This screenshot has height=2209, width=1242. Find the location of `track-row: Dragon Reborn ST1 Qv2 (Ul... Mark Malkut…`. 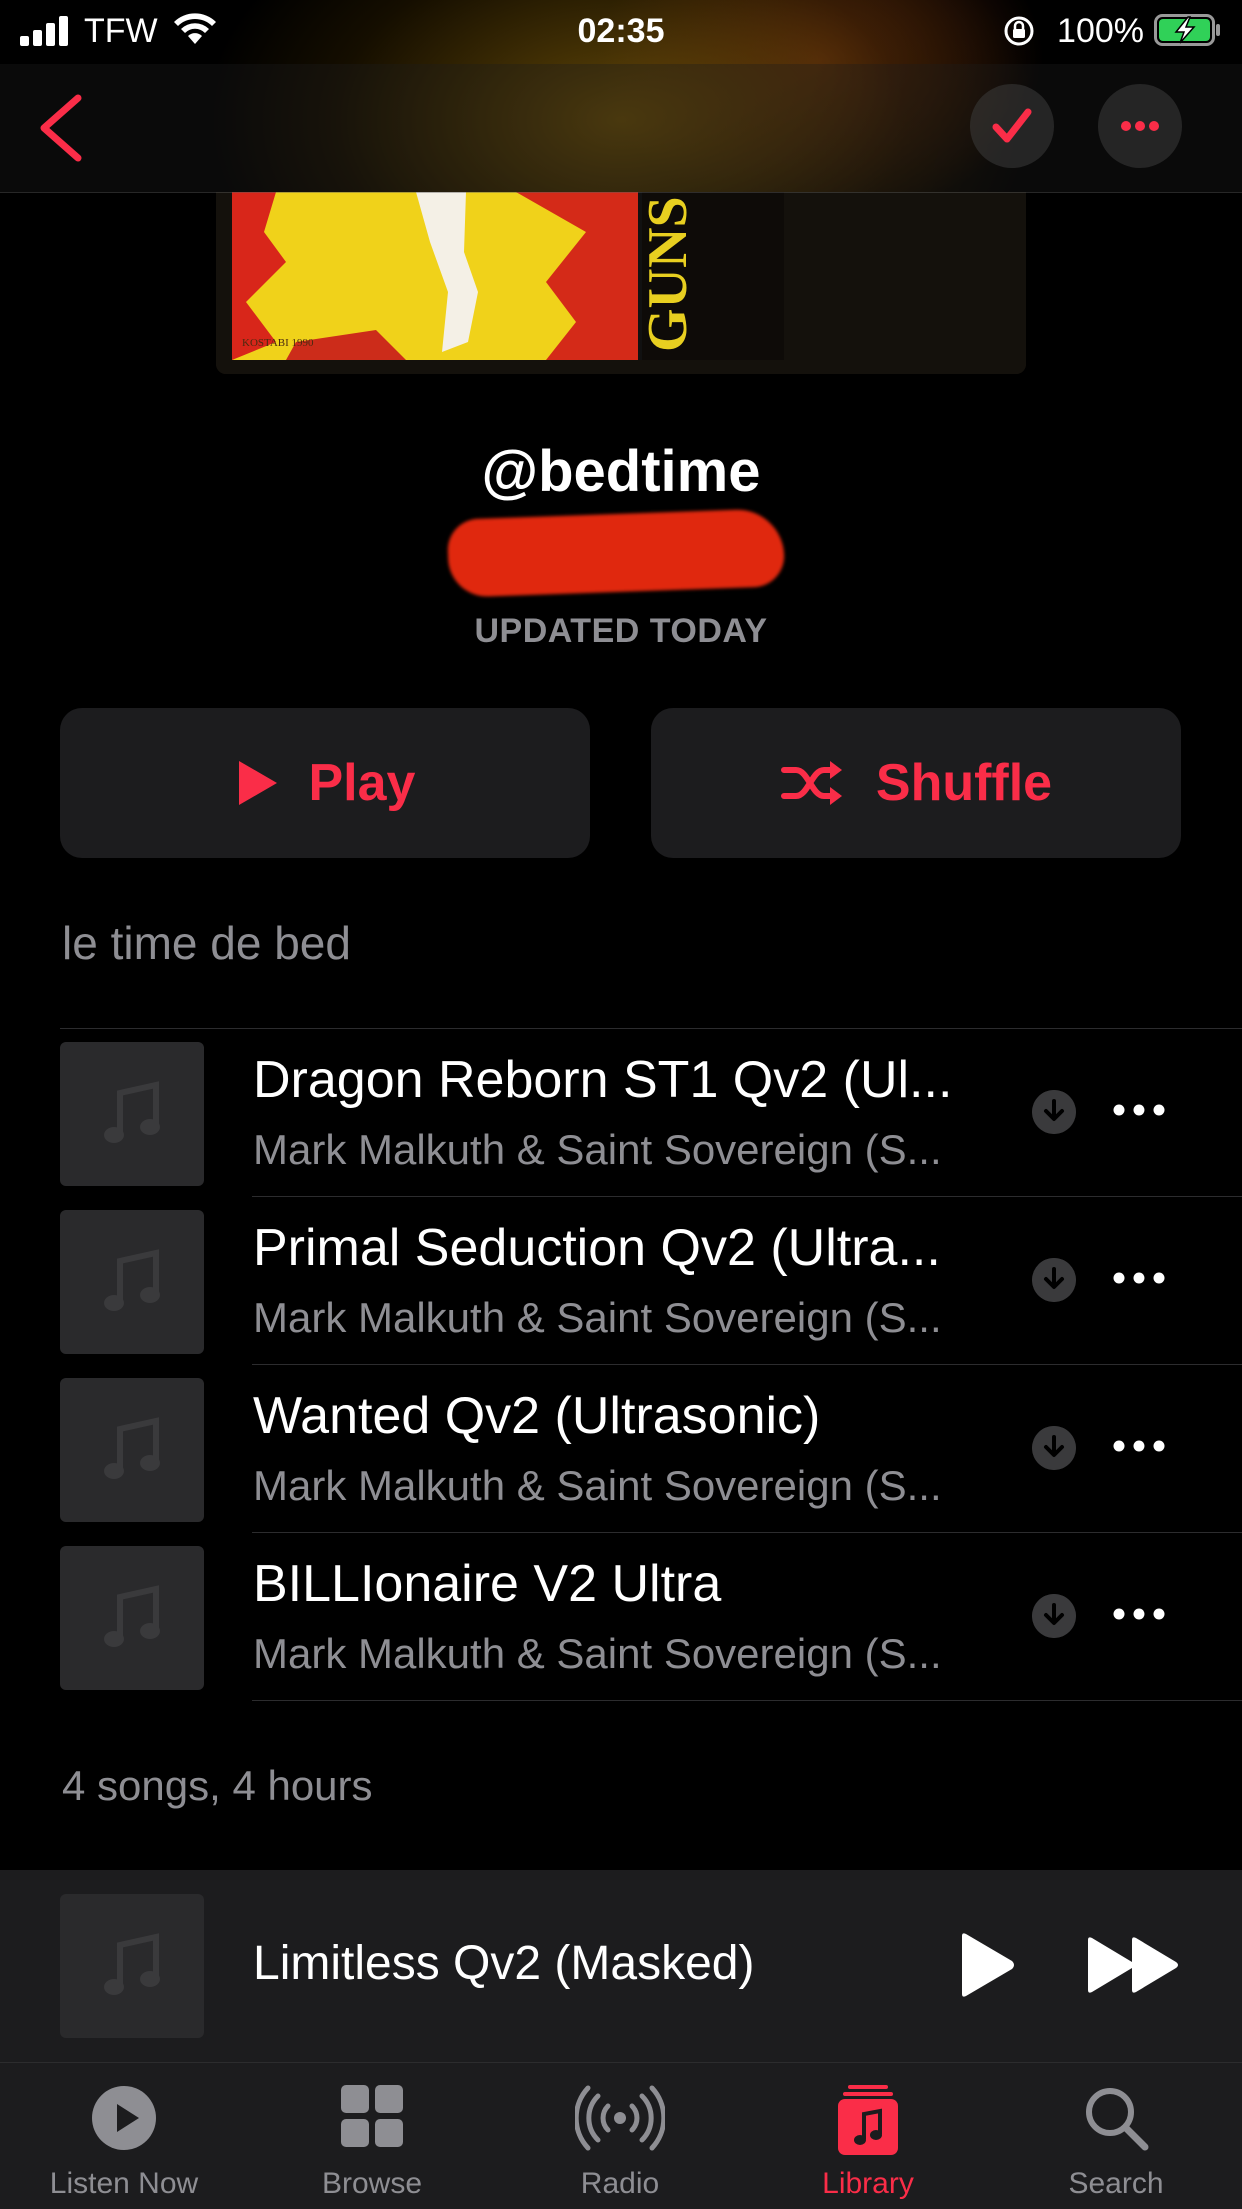

track-row: Dragon Reborn ST1 Qv2 (Ul... Mark Malkut… is located at coordinates (621, 1112).